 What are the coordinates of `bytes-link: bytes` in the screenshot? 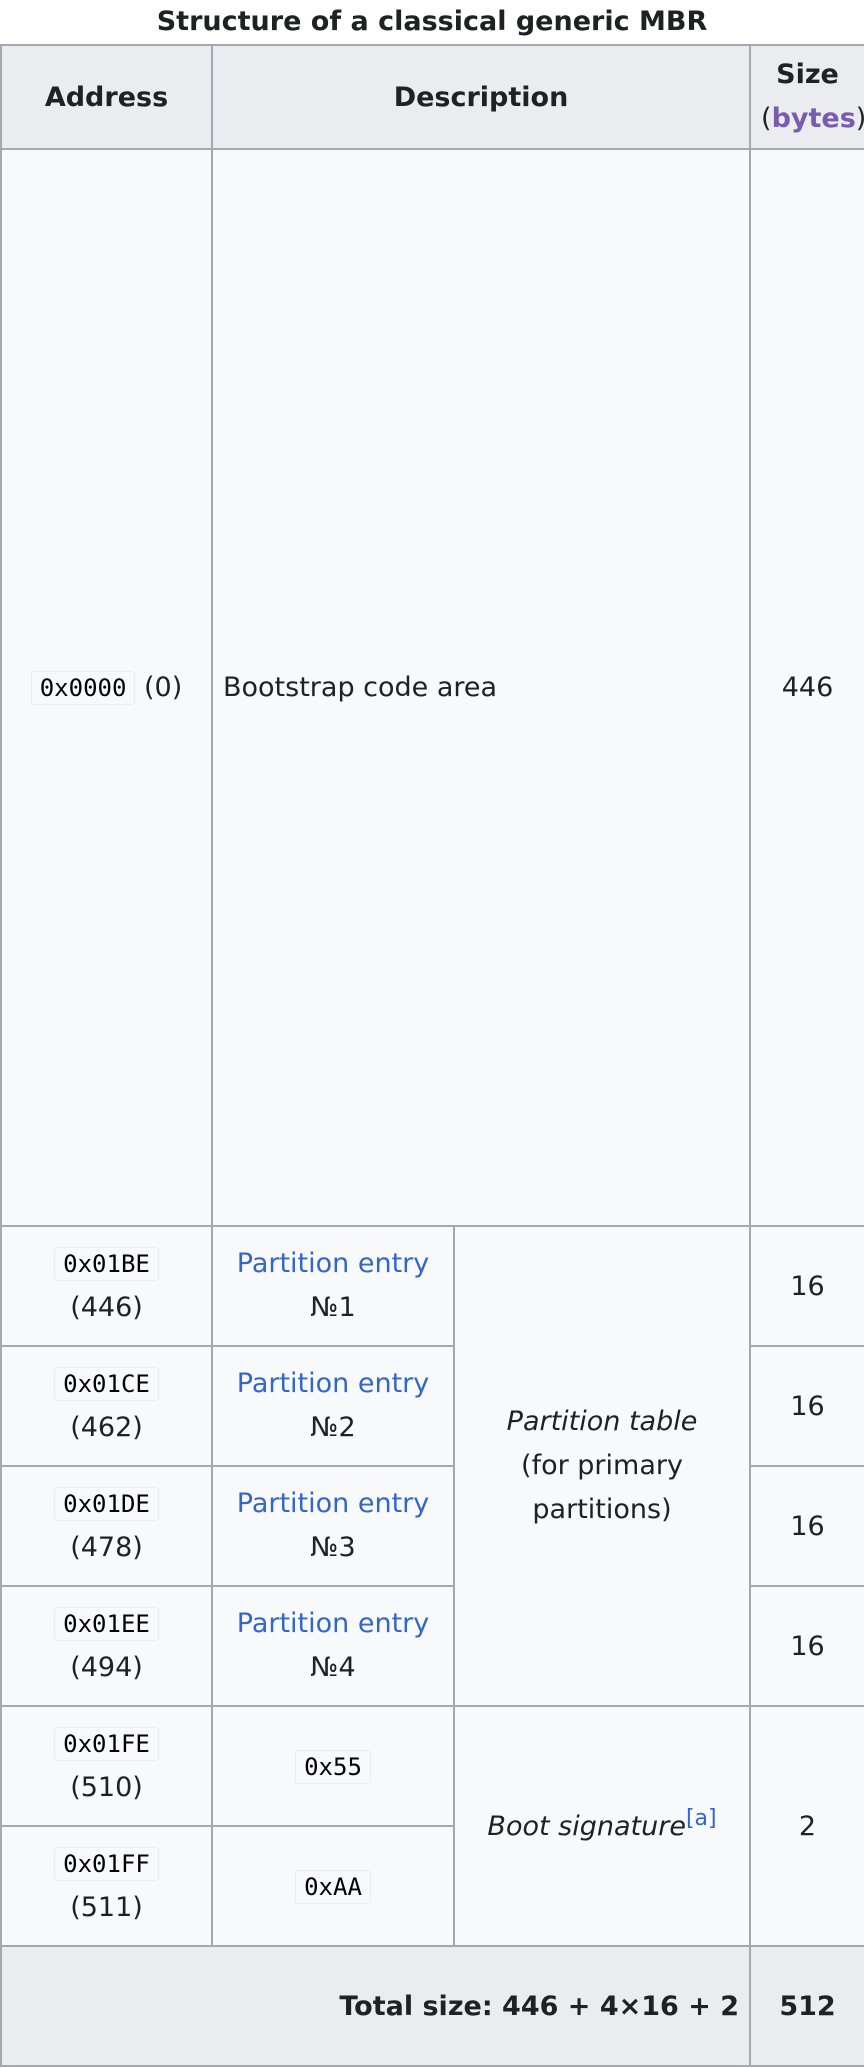 It's located at (814, 118).